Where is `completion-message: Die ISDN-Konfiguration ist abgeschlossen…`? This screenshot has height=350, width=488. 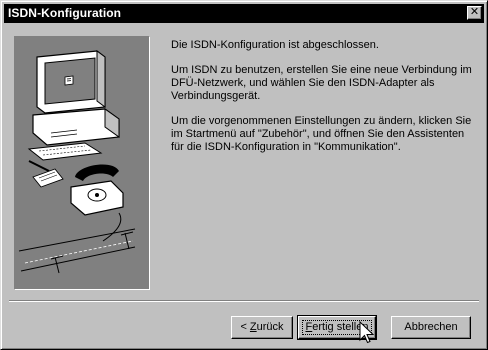
completion-message: Die ISDN-Konfiguration ist abgeschlossen… is located at coordinates (275, 45).